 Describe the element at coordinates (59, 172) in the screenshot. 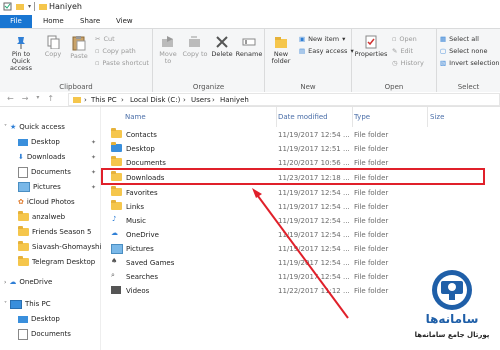

I see `nav-item-documents: Documents ✦` at that location.